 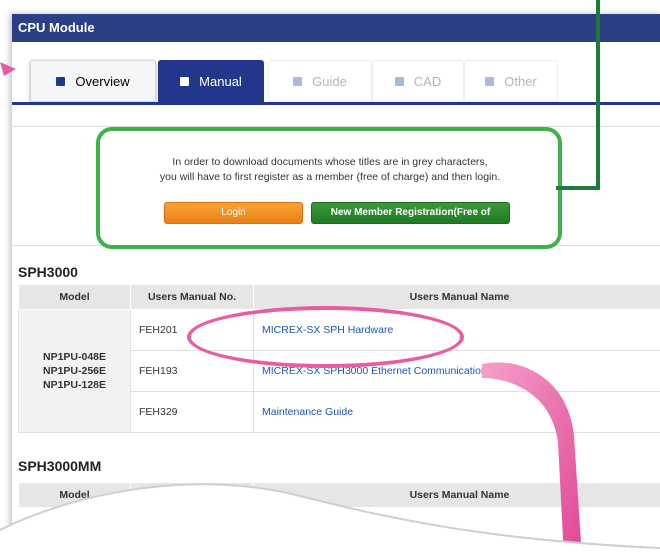 I want to click on model-name: NP1PU-256E, so click(x=74, y=371).